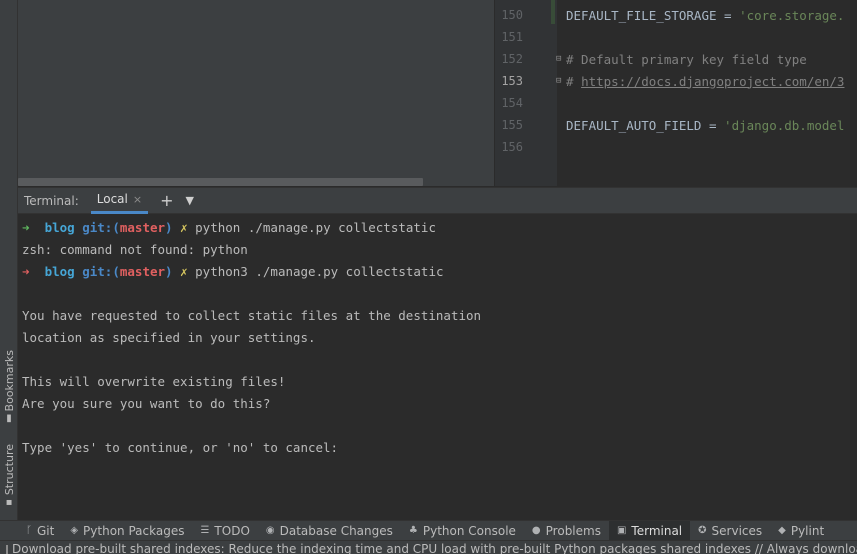 The image size is (857, 554). What do you see at coordinates (512, 125) in the screenshot?
I see `line-number: 155` at bounding box center [512, 125].